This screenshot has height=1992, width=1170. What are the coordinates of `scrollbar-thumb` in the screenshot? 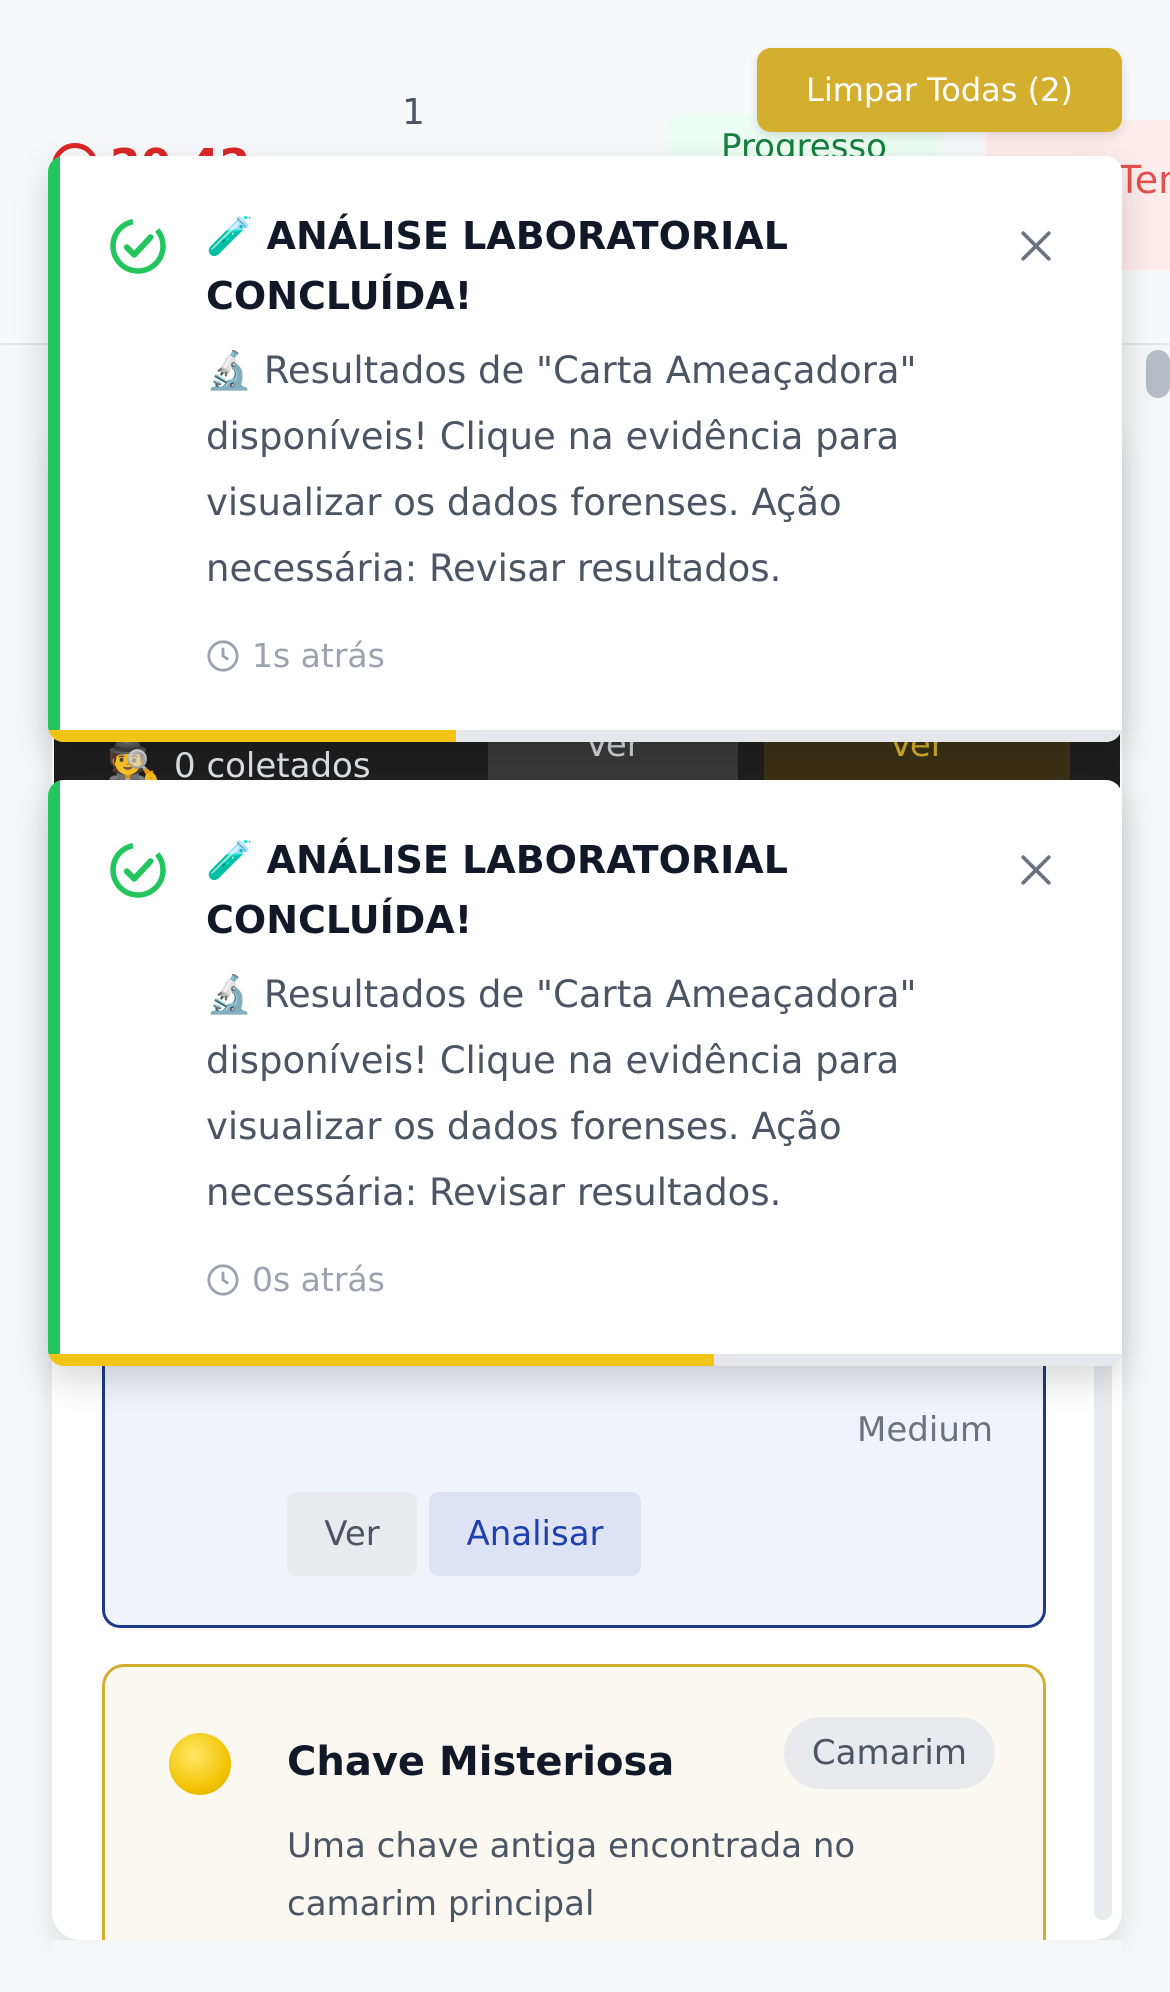 It's located at (1158, 374).